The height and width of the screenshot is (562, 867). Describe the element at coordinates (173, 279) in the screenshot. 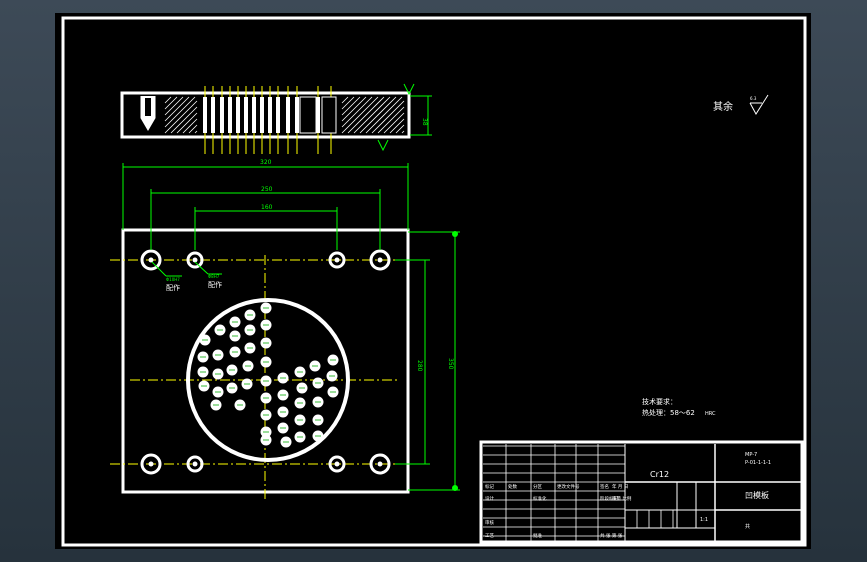

I see `hole-note-1-size: Φ10H7` at that location.